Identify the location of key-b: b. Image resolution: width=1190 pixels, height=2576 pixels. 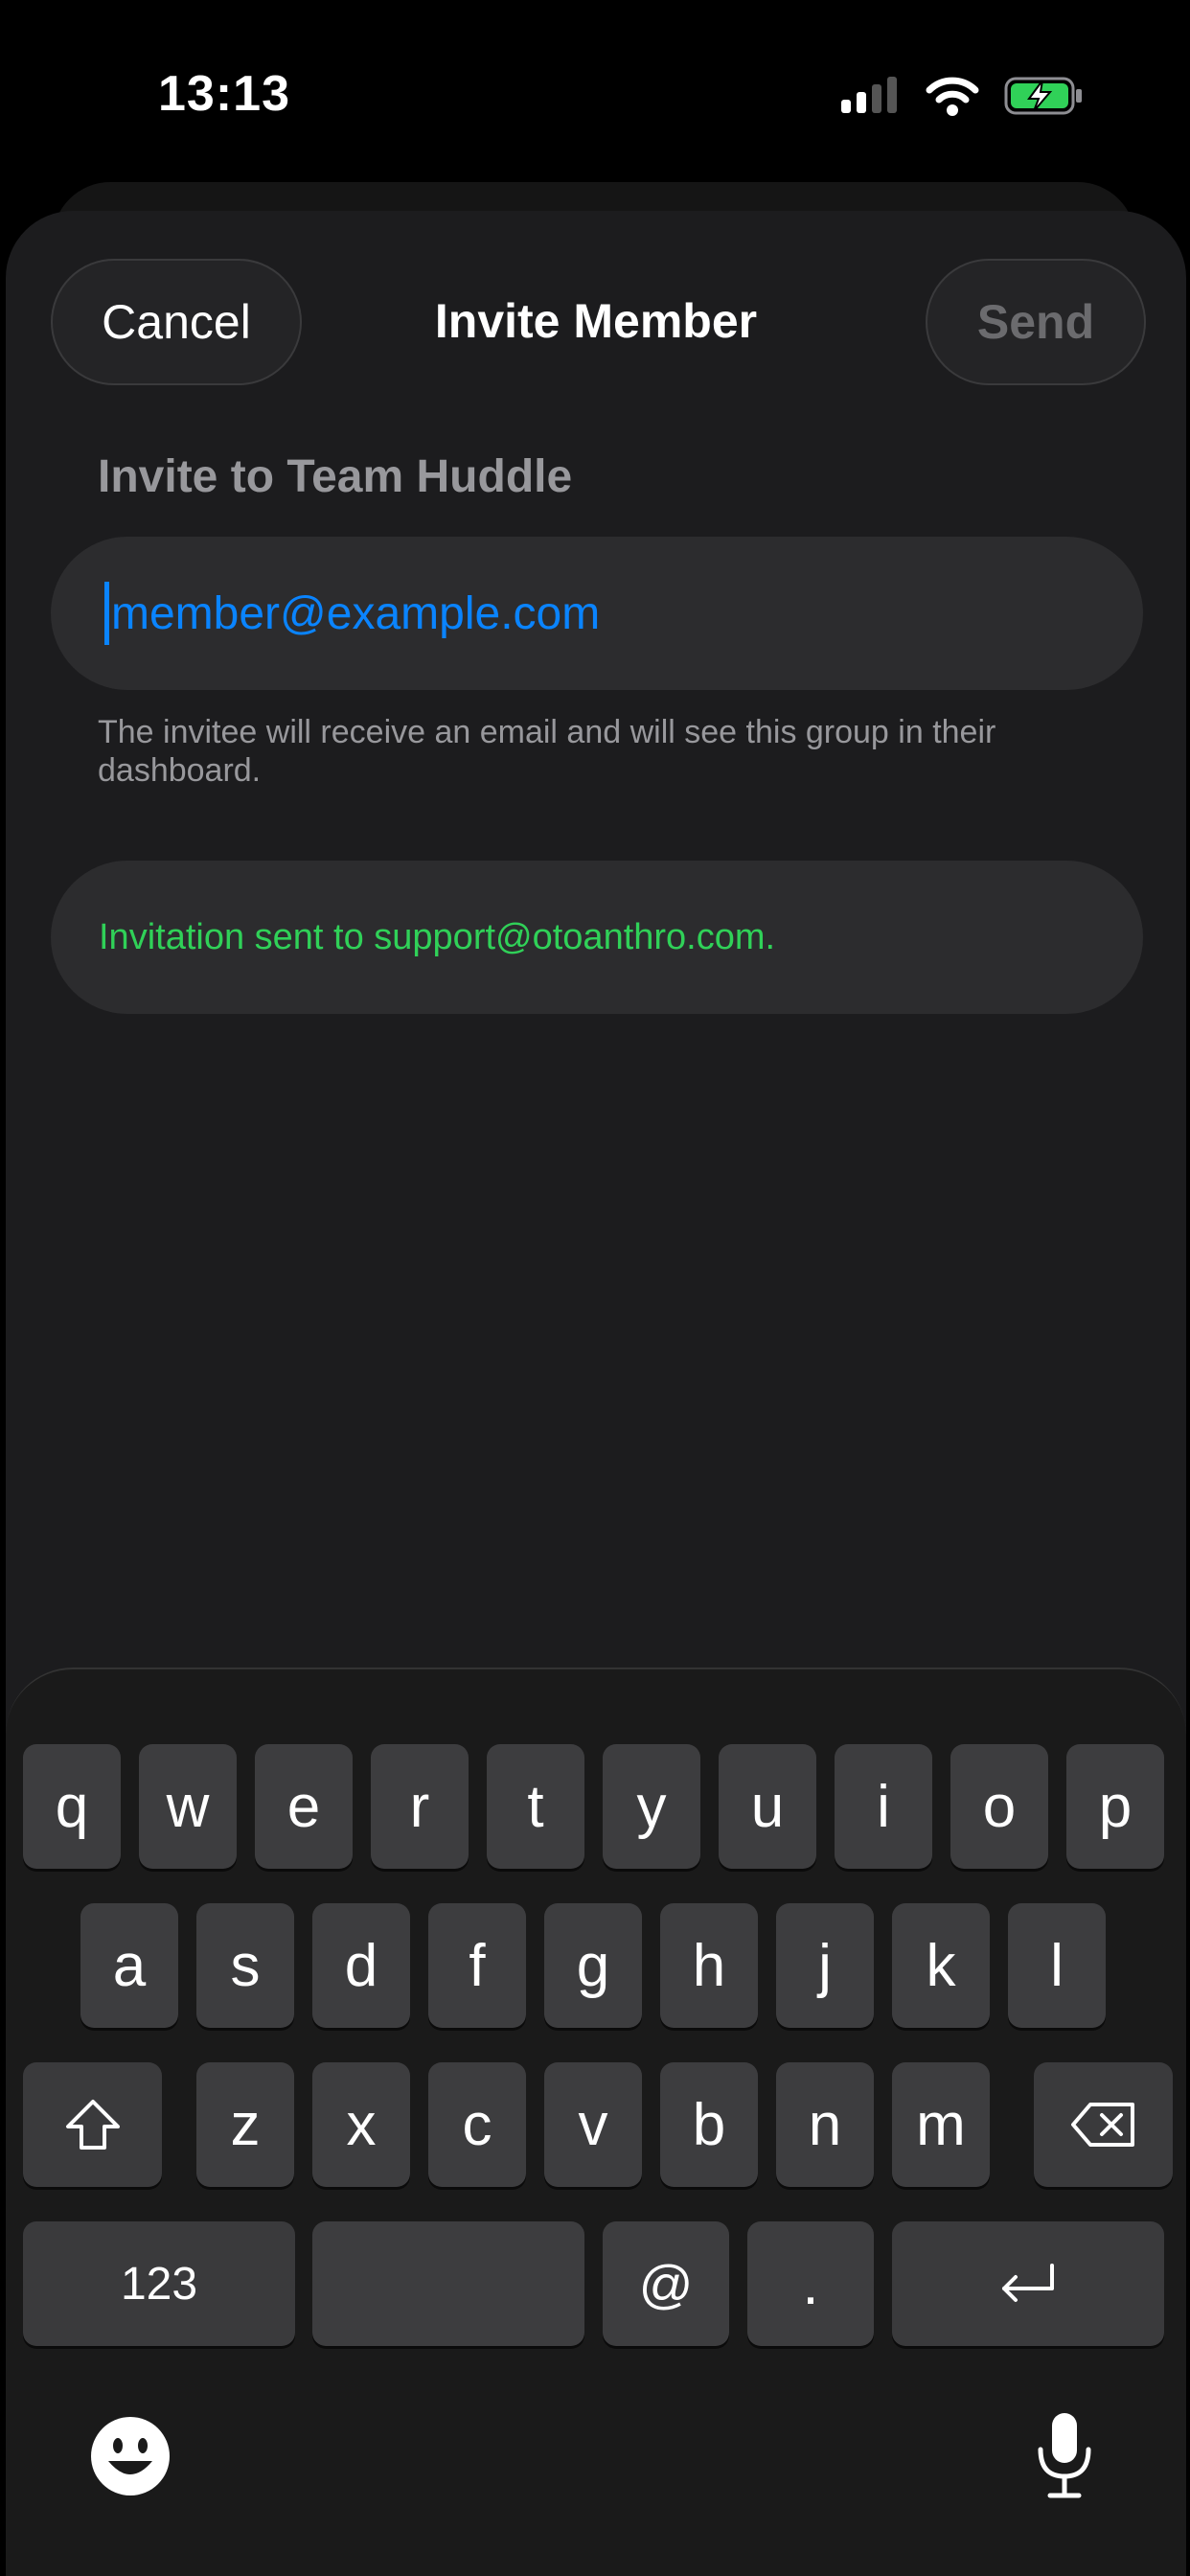
(709, 2124).